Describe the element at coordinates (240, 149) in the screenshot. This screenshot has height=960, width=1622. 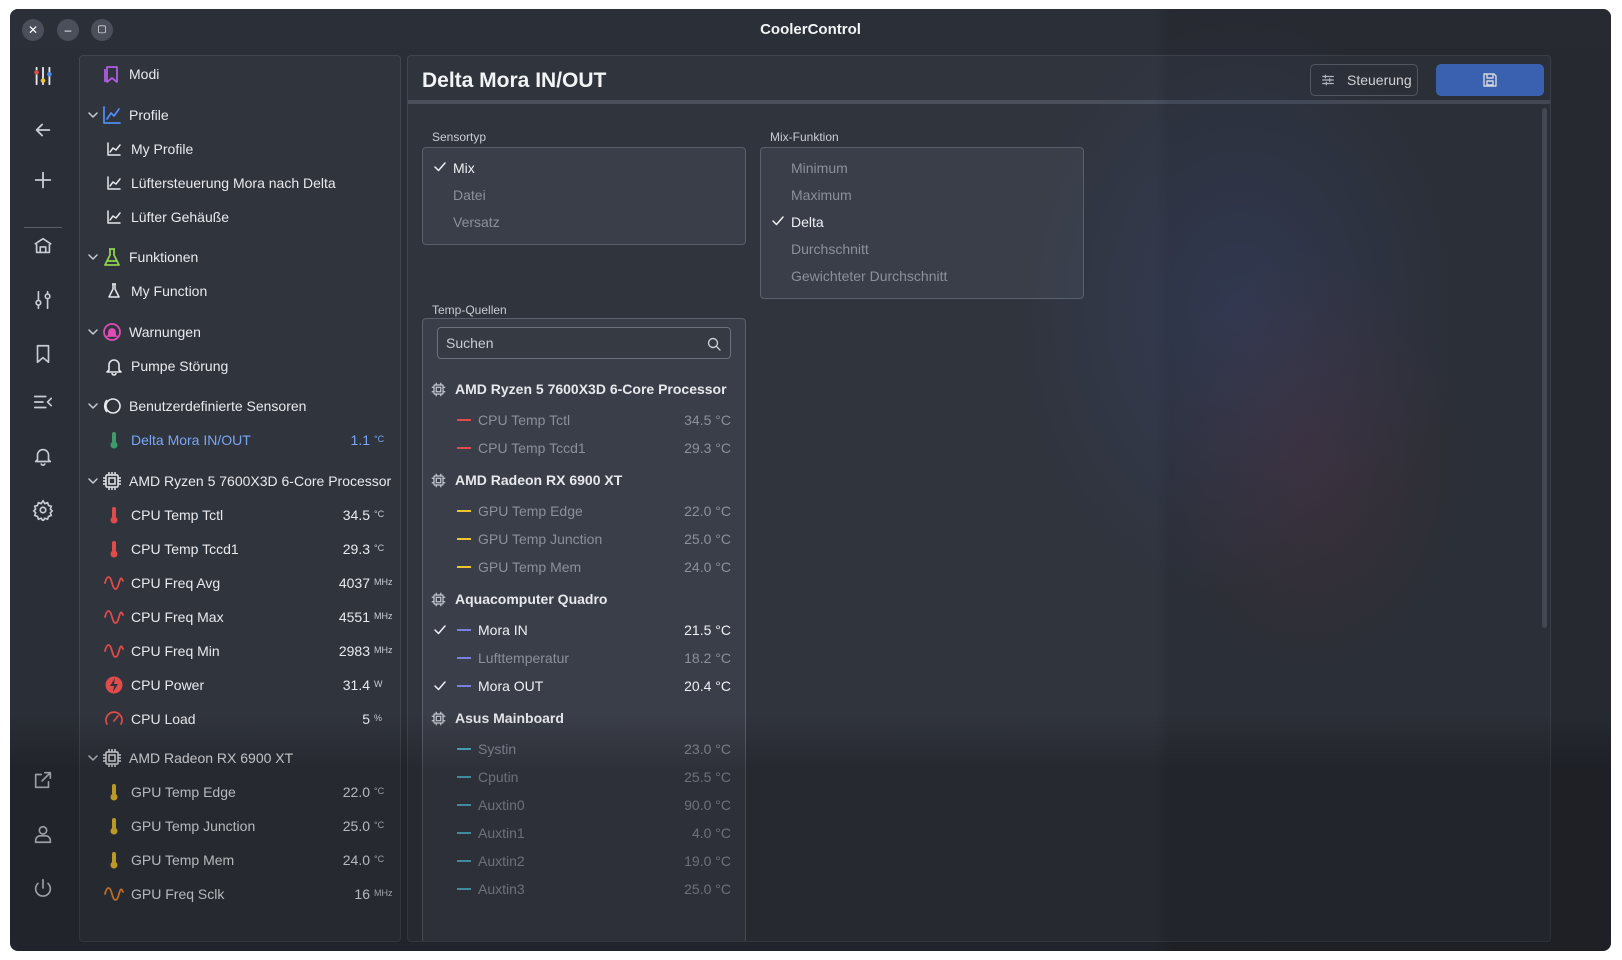
I see `sidebar-item-my-profile: My Profile` at that location.